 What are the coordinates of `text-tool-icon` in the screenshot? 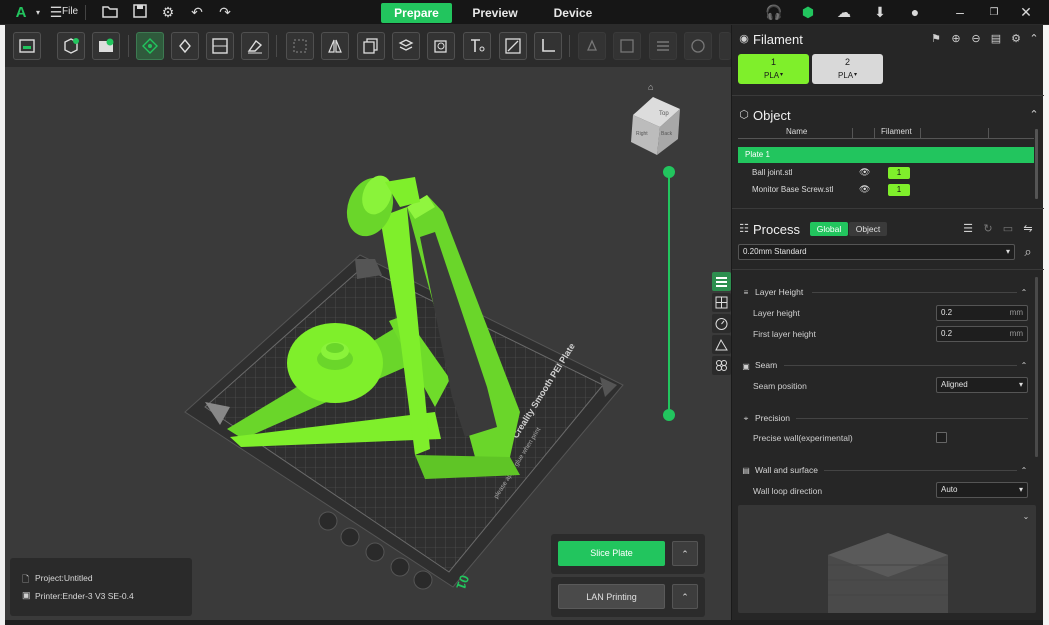 It's located at (477, 46).